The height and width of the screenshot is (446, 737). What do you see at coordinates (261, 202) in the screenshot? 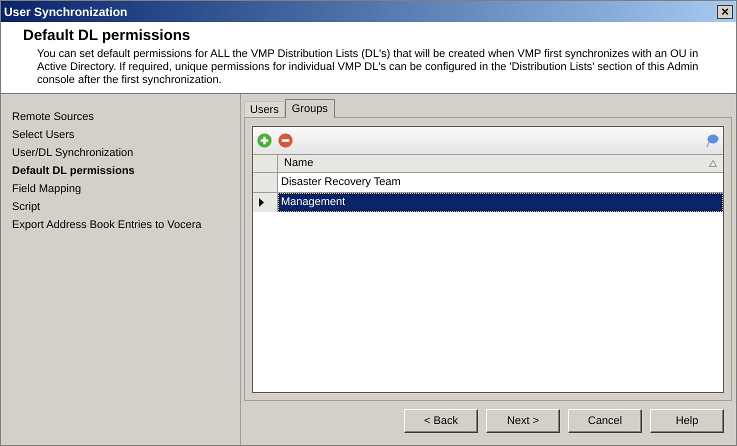
I see `current-row-icon` at bounding box center [261, 202].